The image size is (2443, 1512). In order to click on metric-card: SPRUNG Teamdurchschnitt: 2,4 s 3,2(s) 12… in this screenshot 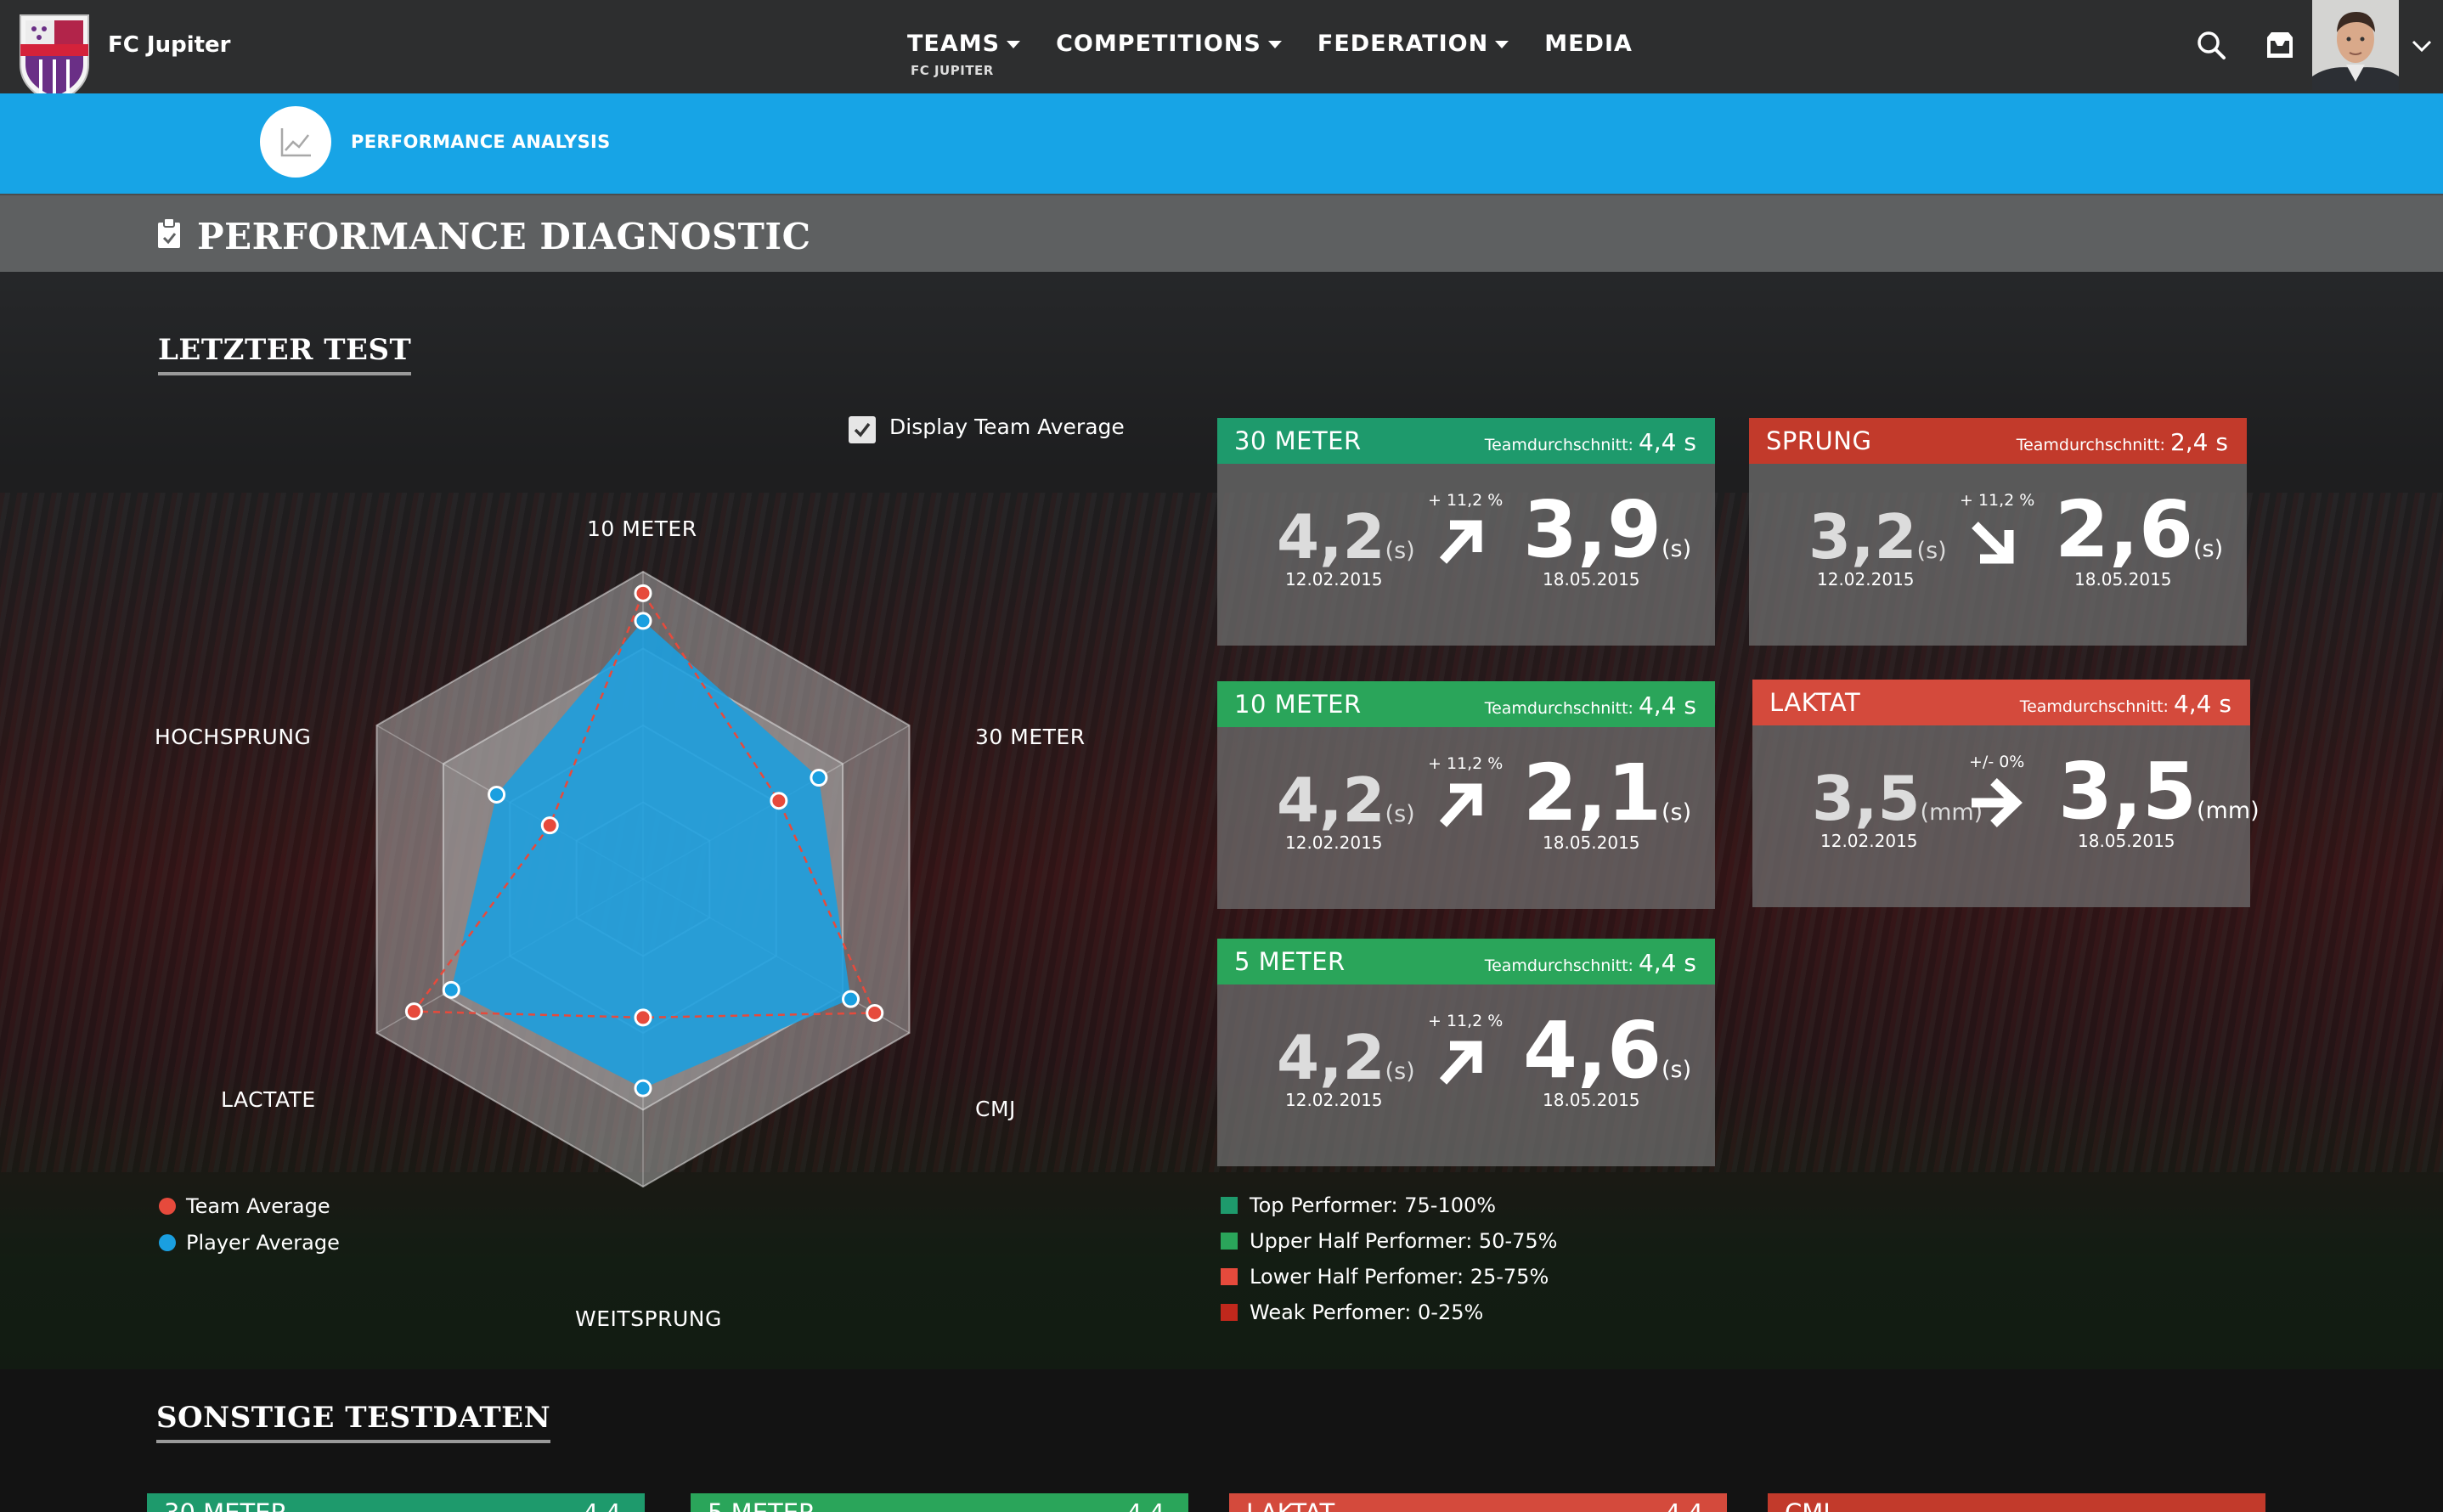, I will do `click(1998, 532)`.